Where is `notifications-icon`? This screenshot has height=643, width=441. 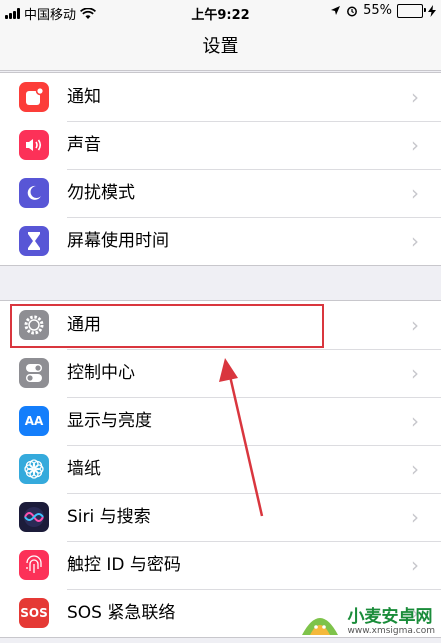
notifications-icon is located at coordinates (34, 97).